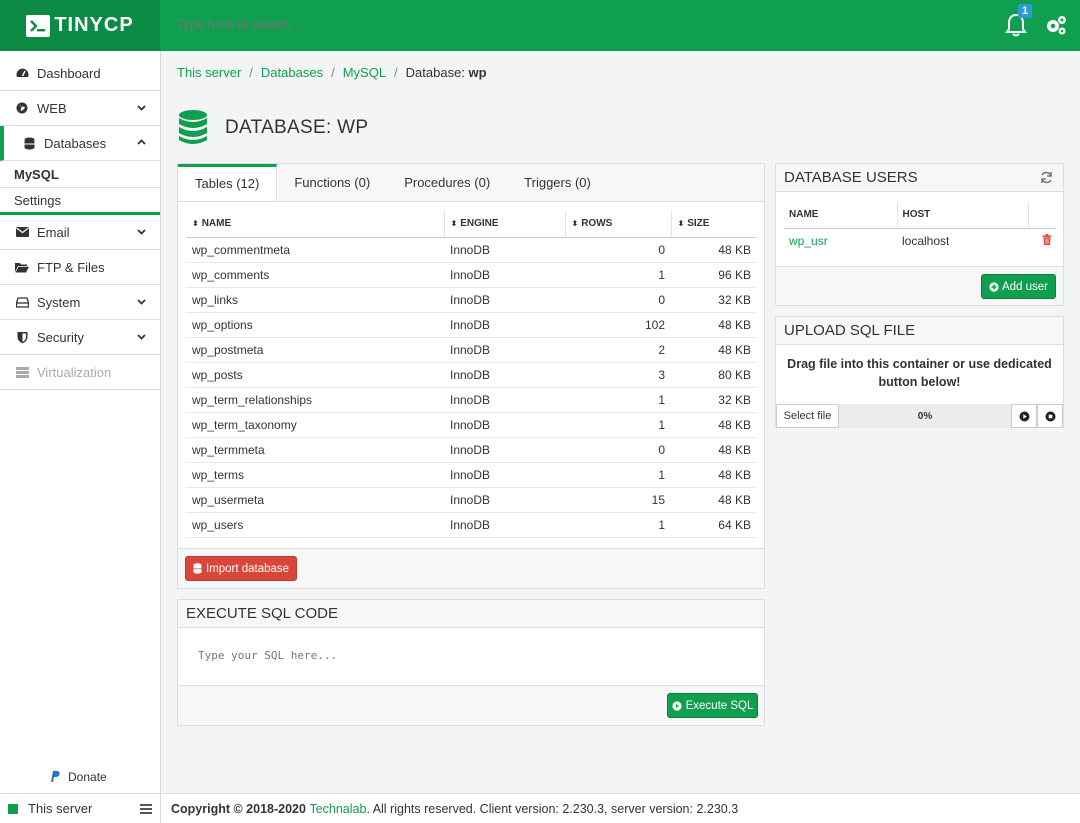 Image resolution: width=1080 pixels, height=823 pixels. What do you see at coordinates (1050, 416) in the screenshot?
I see `upload-stop-button` at bounding box center [1050, 416].